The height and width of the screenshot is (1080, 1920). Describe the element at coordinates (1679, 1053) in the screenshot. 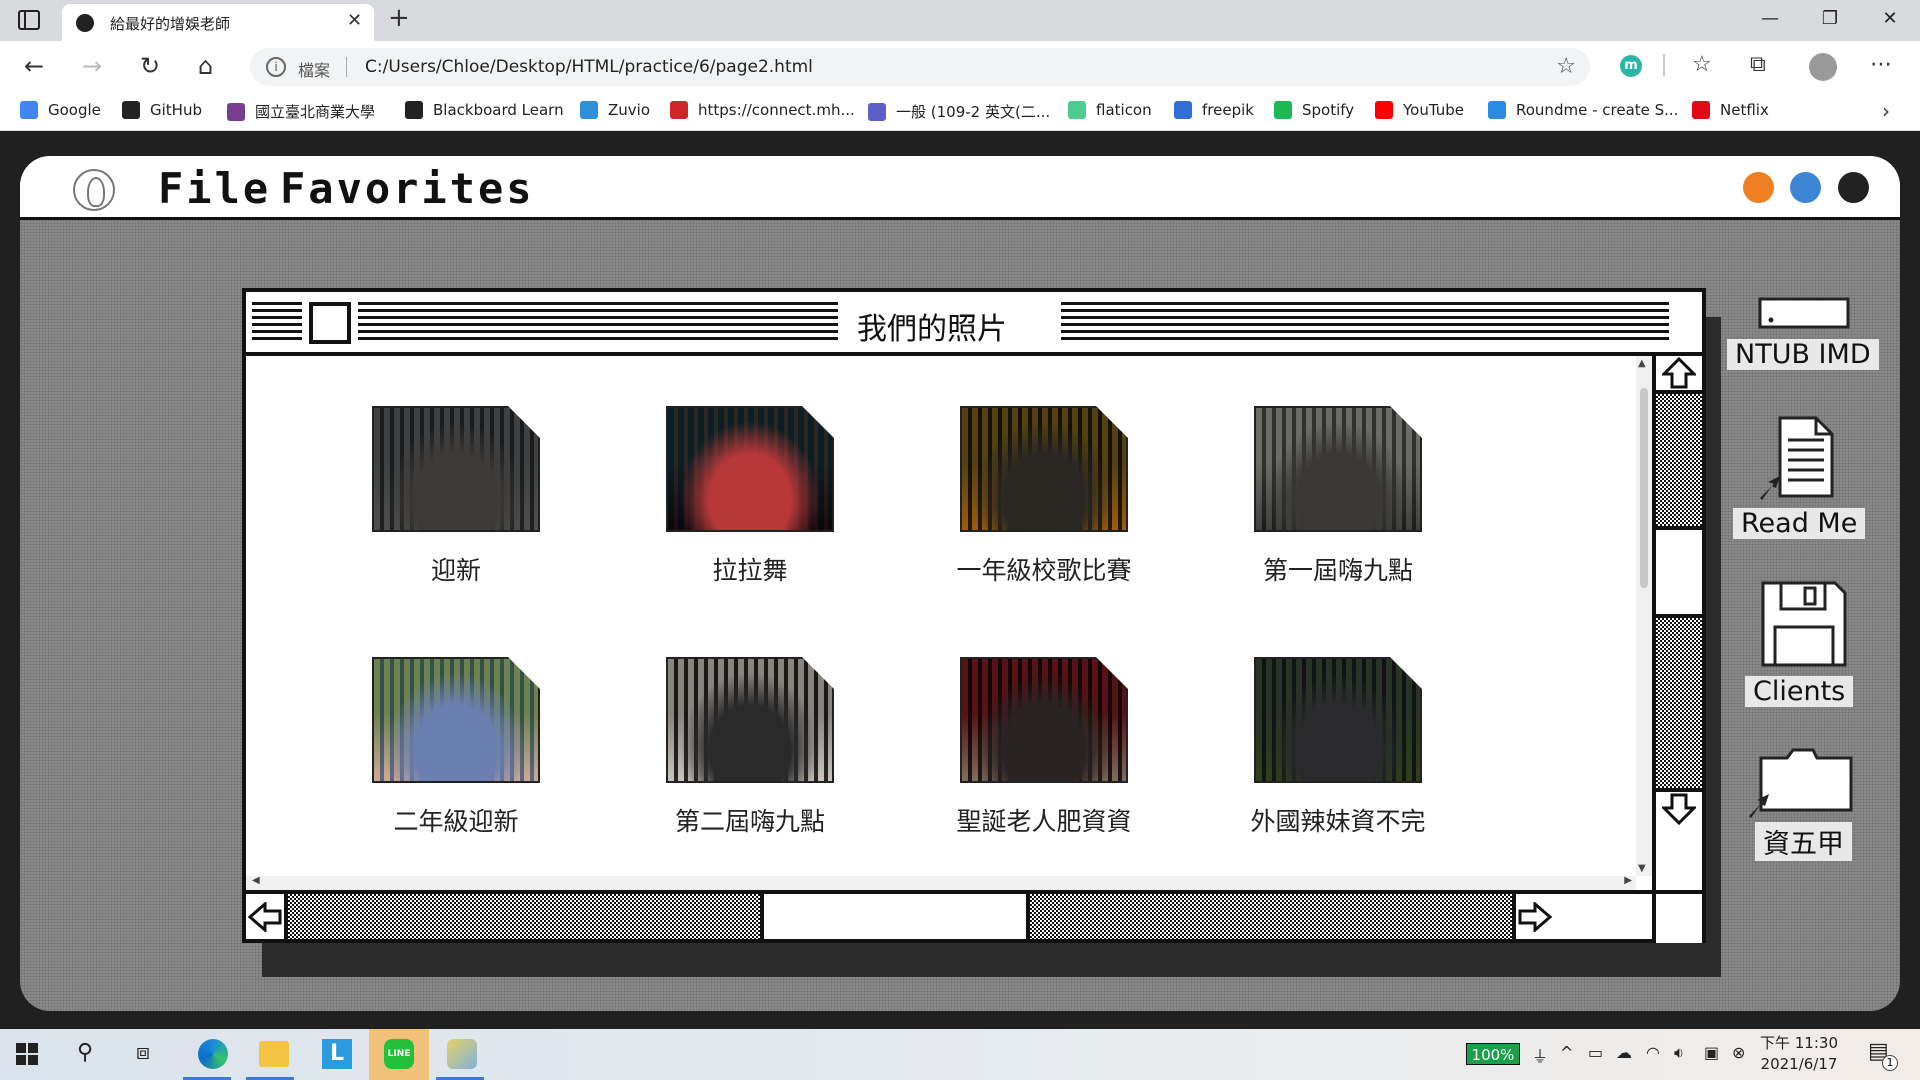

I see `volume-icon: 🔉︎` at that location.